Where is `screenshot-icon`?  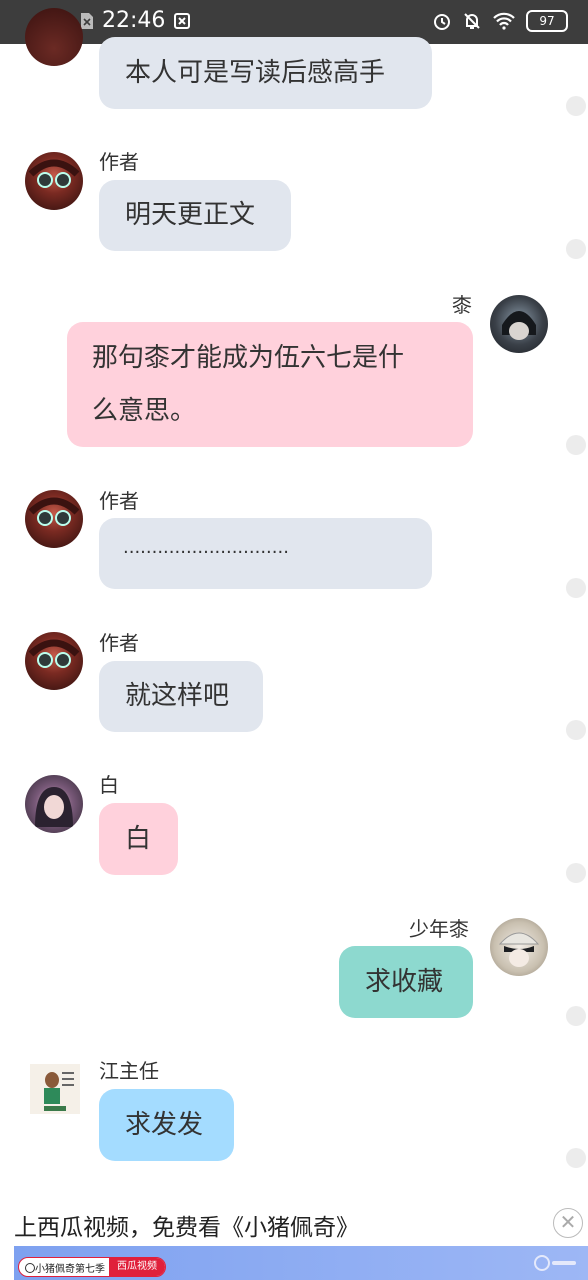
screenshot-icon is located at coordinates (182, 20).